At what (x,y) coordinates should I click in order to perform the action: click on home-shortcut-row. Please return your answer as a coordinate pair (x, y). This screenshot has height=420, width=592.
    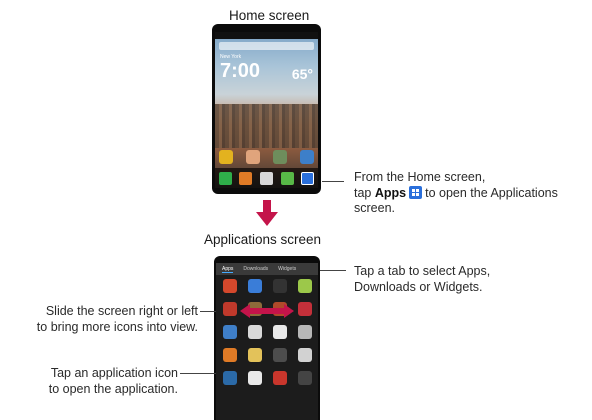
    Looking at the image, I should click on (266, 157).